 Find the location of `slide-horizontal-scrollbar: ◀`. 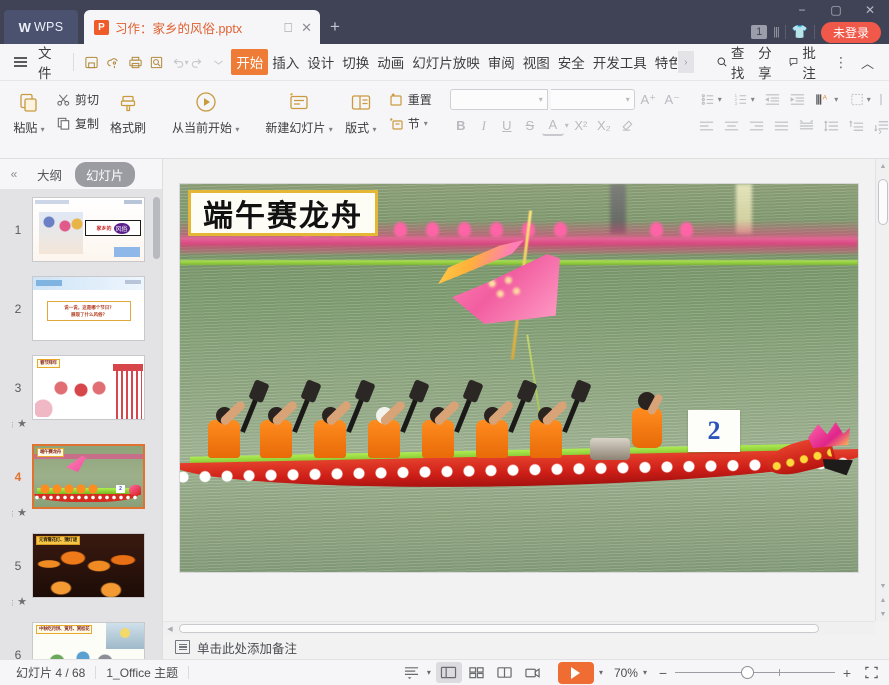

slide-horizontal-scrollbar: ◀ is located at coordinates (519, 628).